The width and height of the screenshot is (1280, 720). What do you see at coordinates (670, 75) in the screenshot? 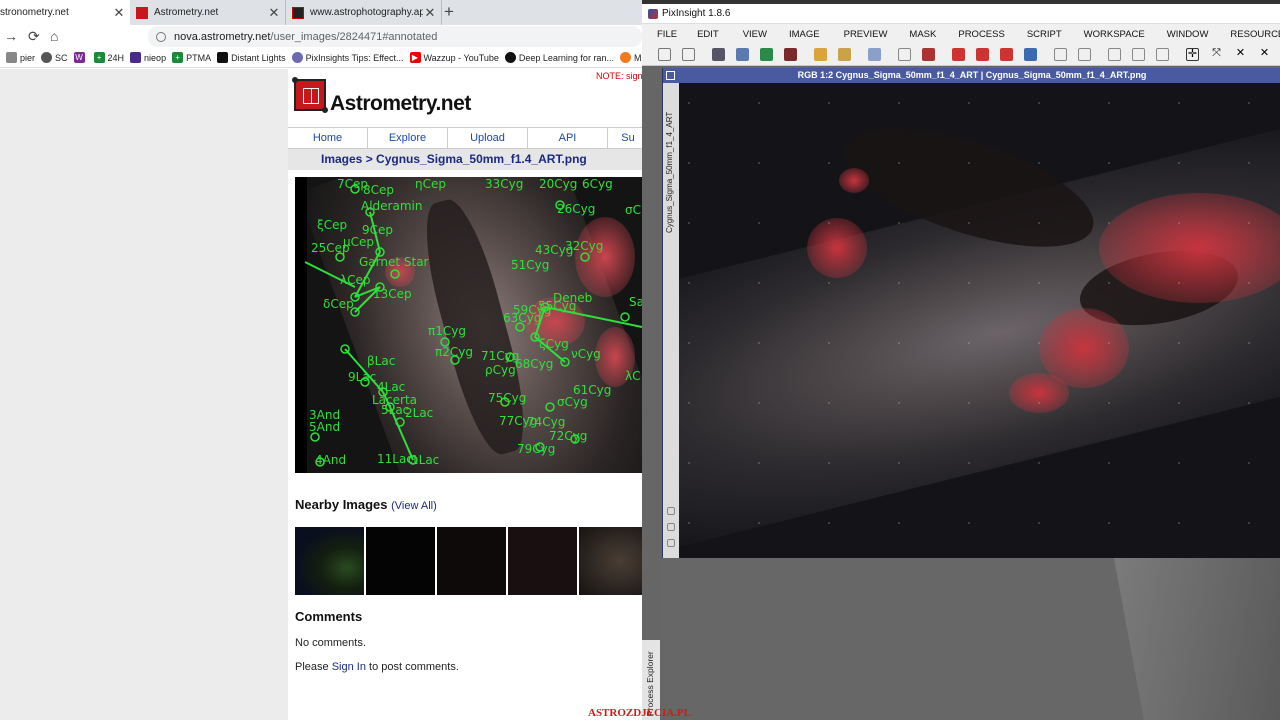
I see `window-icon` at bounding box center [670, 75].